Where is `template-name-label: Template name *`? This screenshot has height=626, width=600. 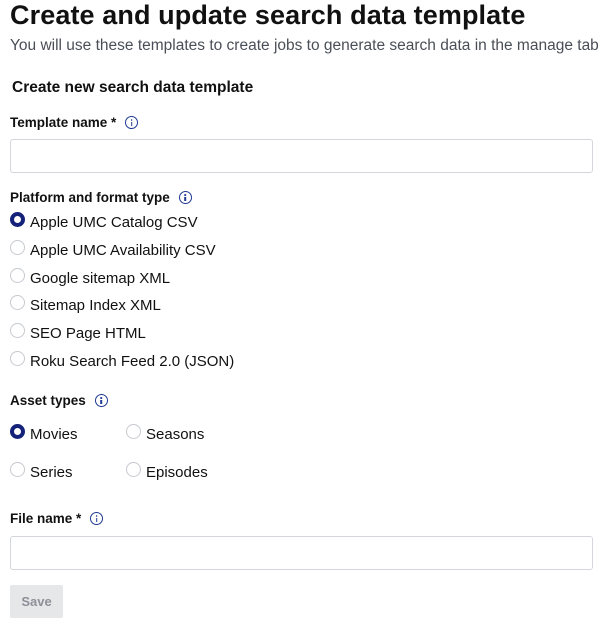 template-name-label: Template name * is located at coordinates (74, 122).